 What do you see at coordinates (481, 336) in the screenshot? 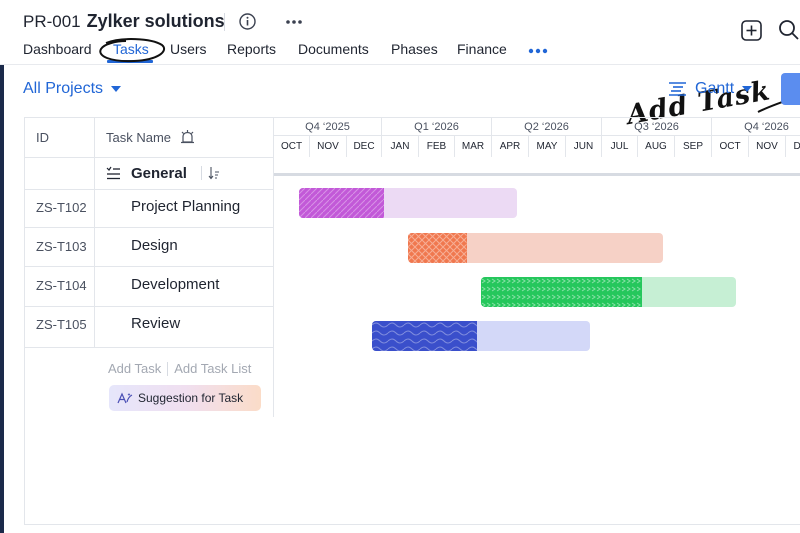
I see `gantt-bar-review` at bounding box center [481, 336].